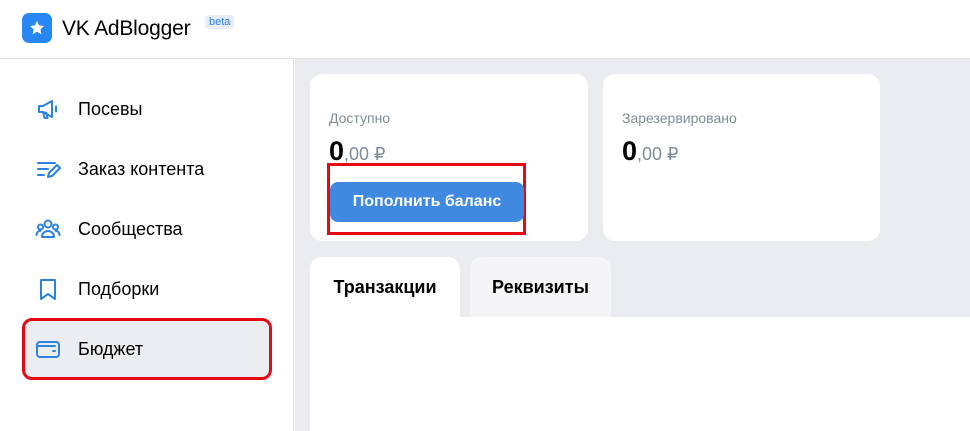  Describe the element at coordinates (427, 202) in the screenshot. I see `topup-balance-button: Пополнить баланс` at that location.